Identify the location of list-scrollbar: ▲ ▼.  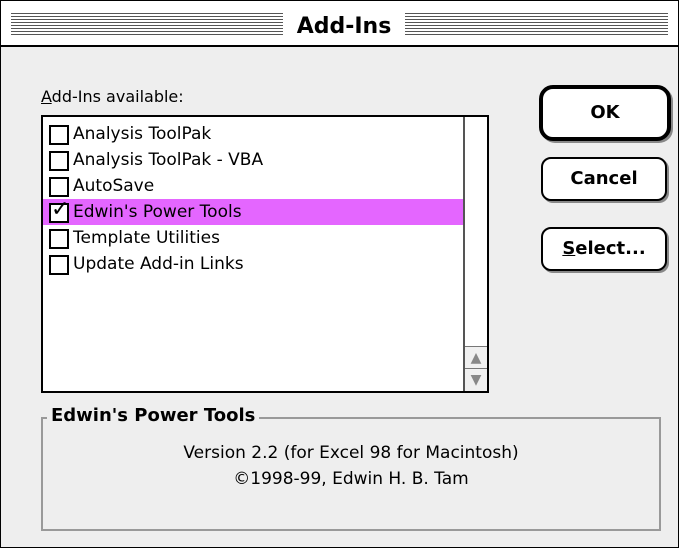
(475, 254).